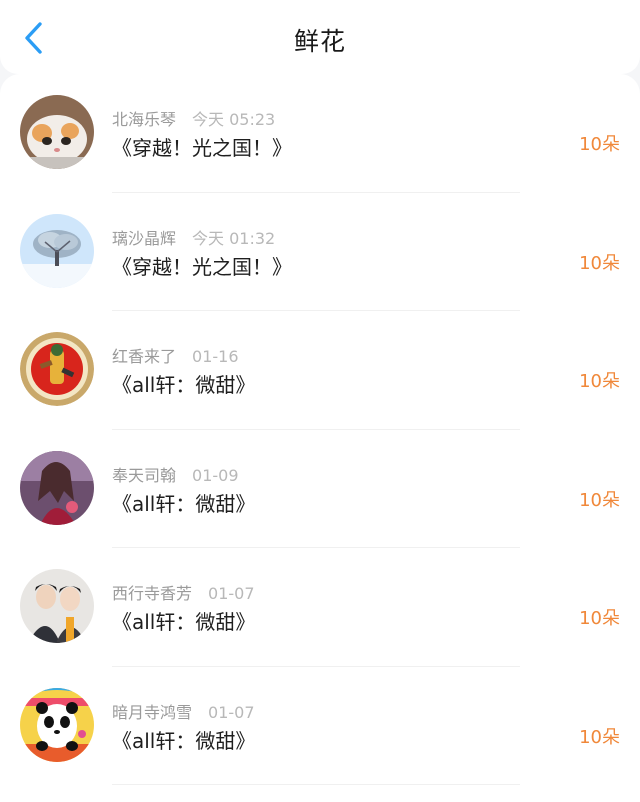  What do you see at coordinates (144, 475) in the screenshot?
I see `sender-name: 奉天司翰` at bounding box center [144, 475].